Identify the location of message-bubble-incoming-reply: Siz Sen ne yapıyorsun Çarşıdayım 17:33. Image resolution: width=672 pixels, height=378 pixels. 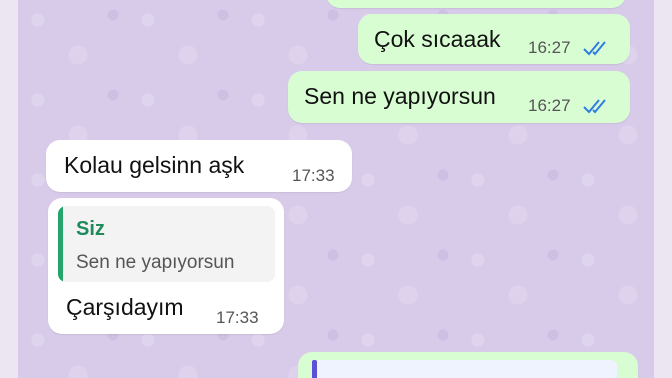
(166, 266).